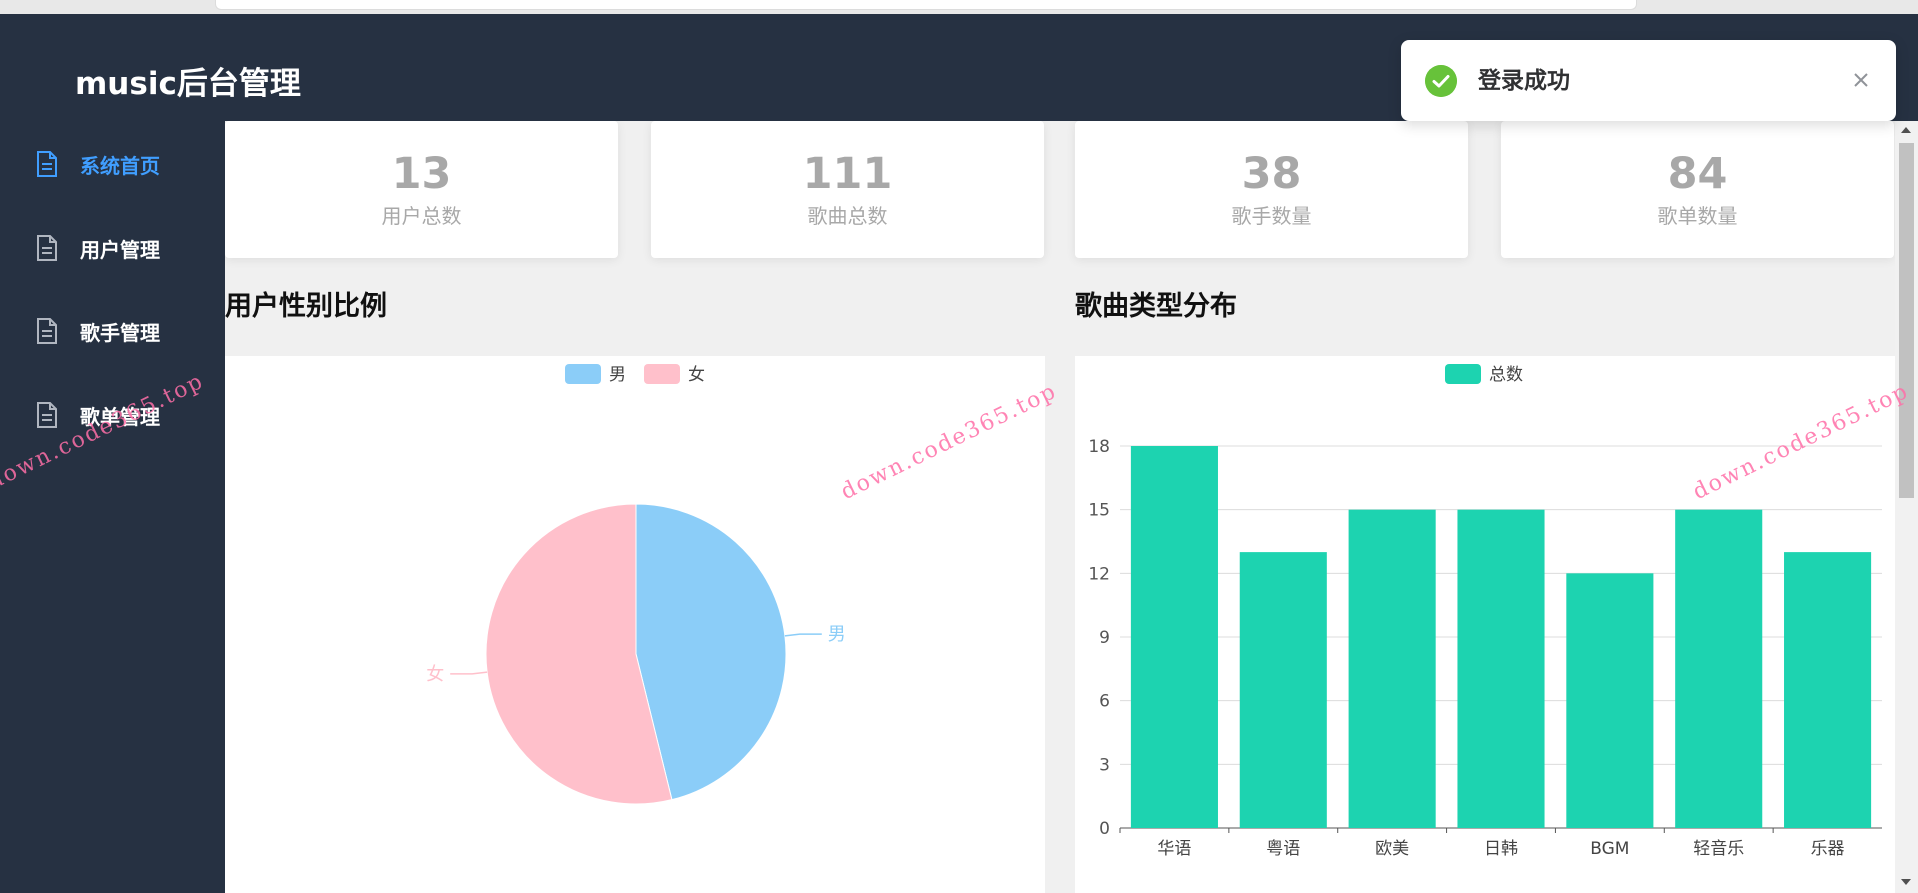  What do you see at coordinates (1697, 174) in the screenshot?
I see `stat-value: 84` at bounding box center [1697, 174].